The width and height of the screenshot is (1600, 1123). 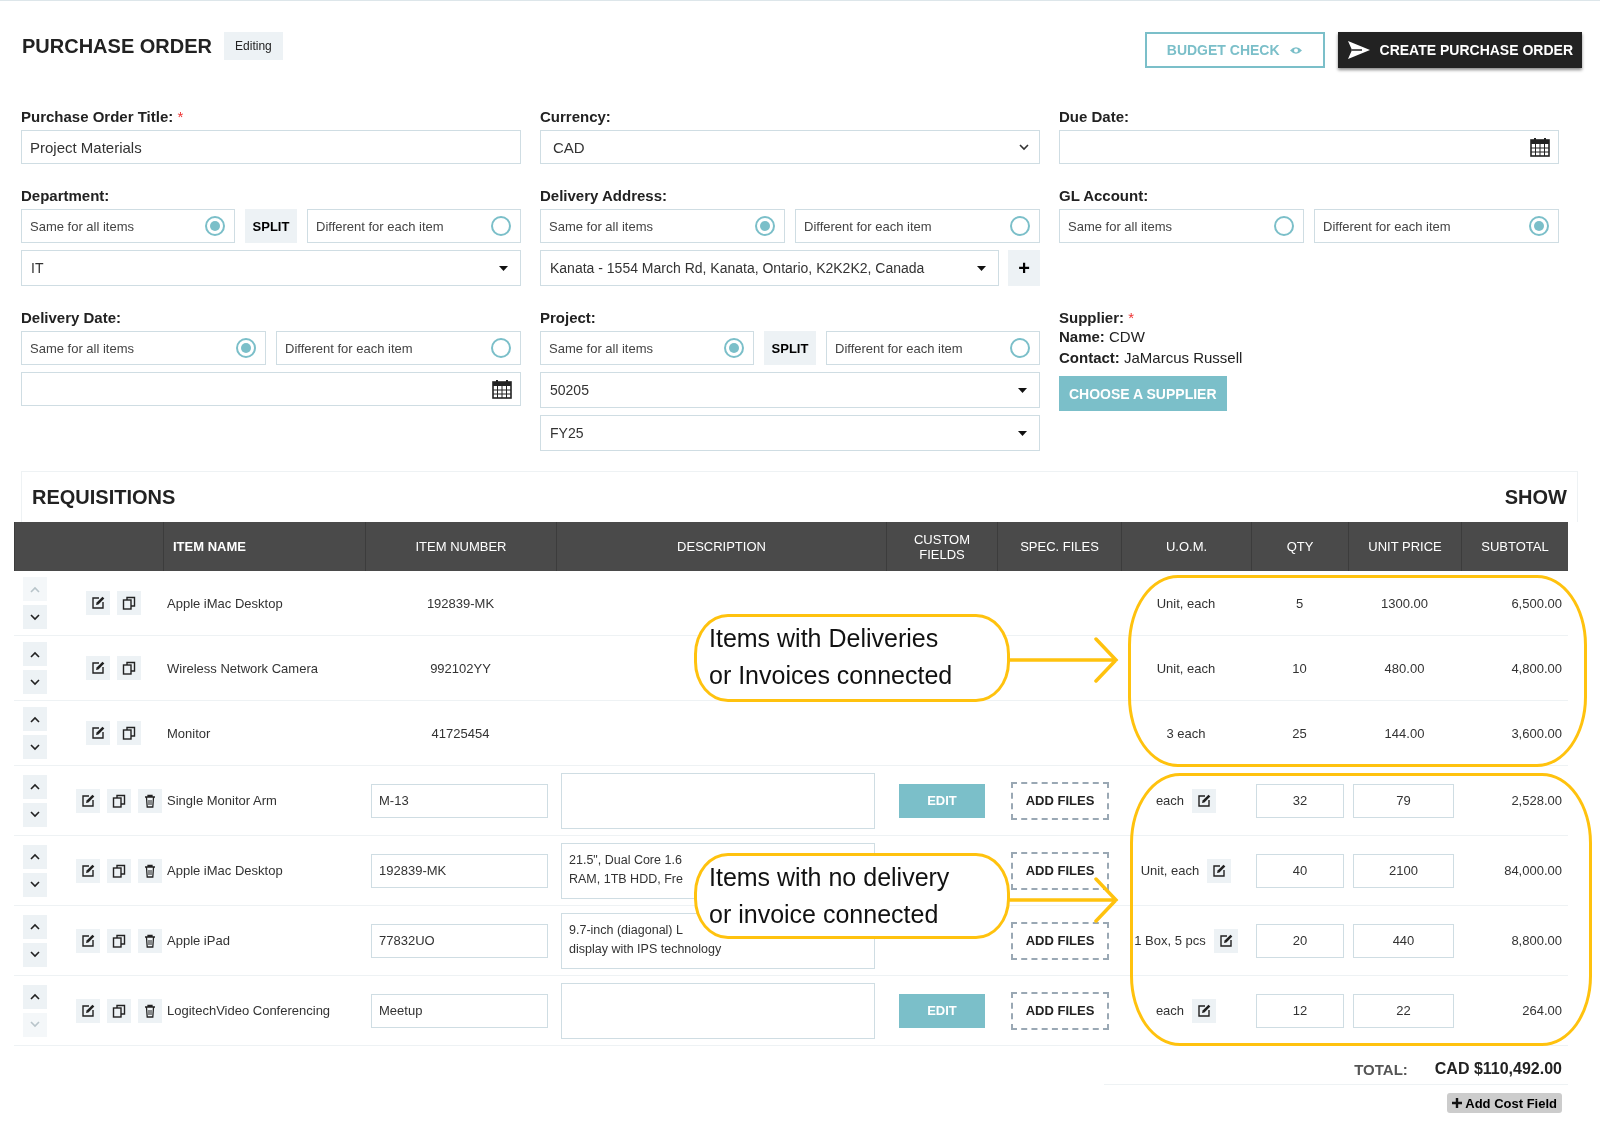 I want to click on unit-price: 144.00, so click(x=1404, y=733).